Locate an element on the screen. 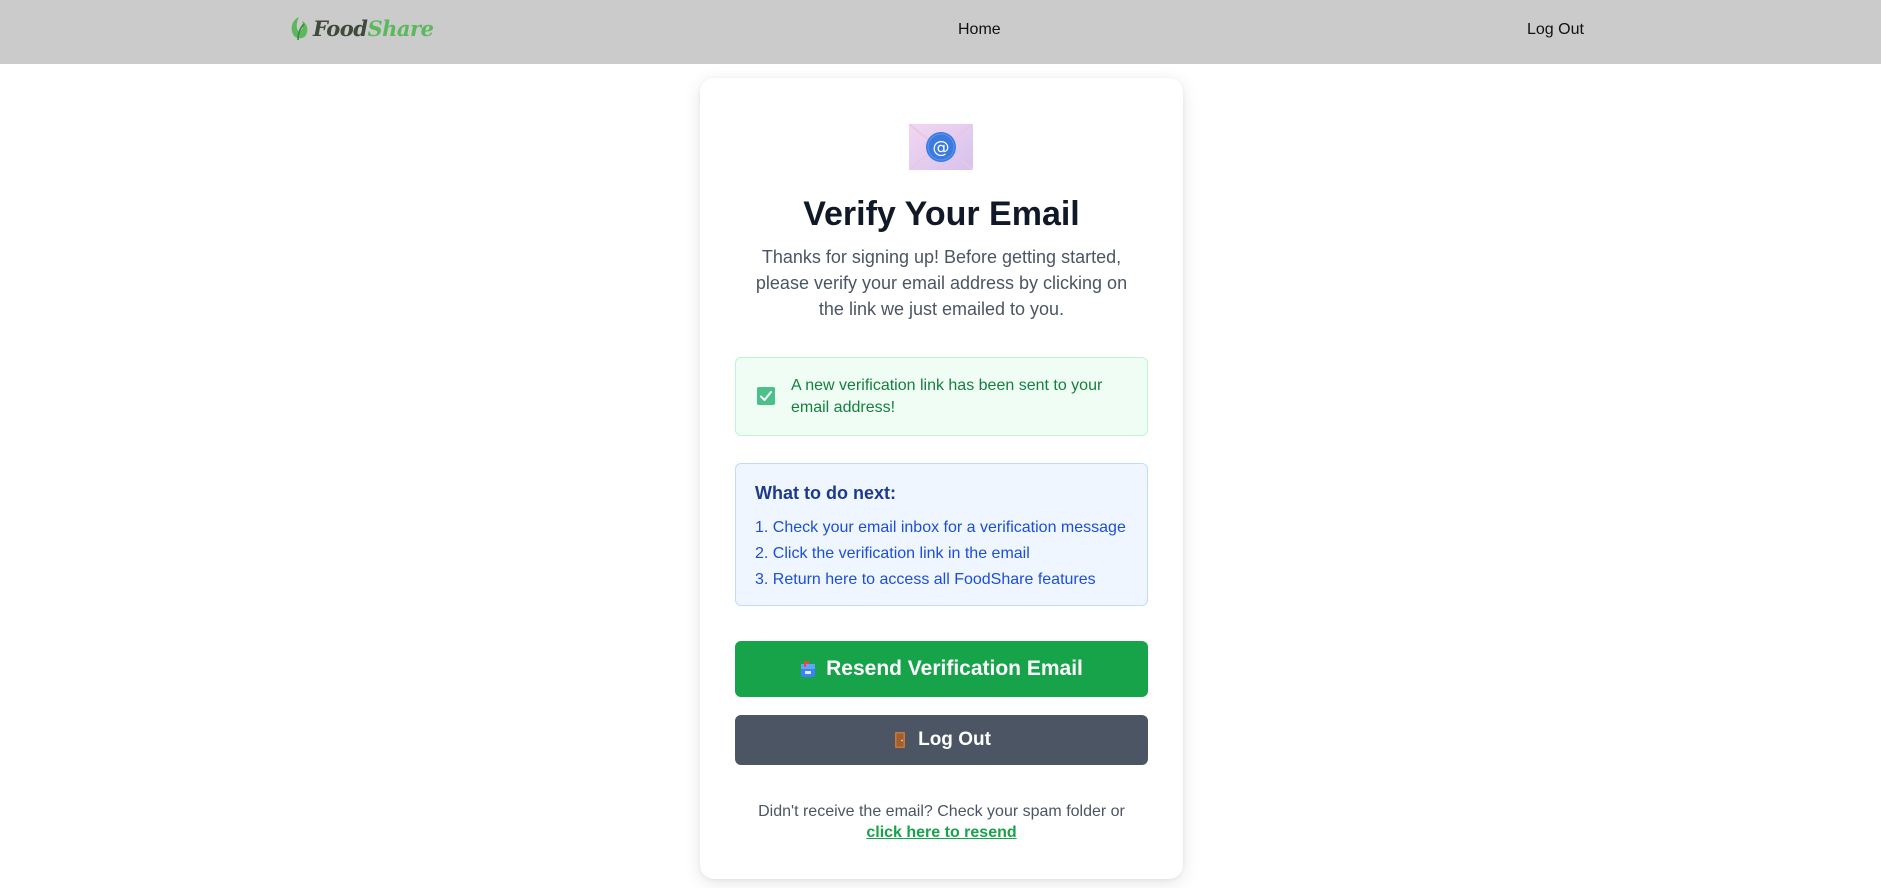 This screenshot has width=1881, height=888. nav-home-link: Home is located at coordinates (979, 30).